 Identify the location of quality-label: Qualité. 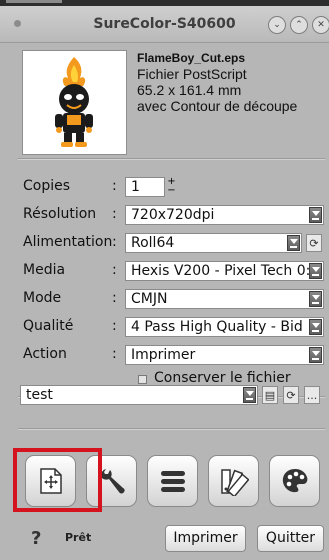
(48, 326).